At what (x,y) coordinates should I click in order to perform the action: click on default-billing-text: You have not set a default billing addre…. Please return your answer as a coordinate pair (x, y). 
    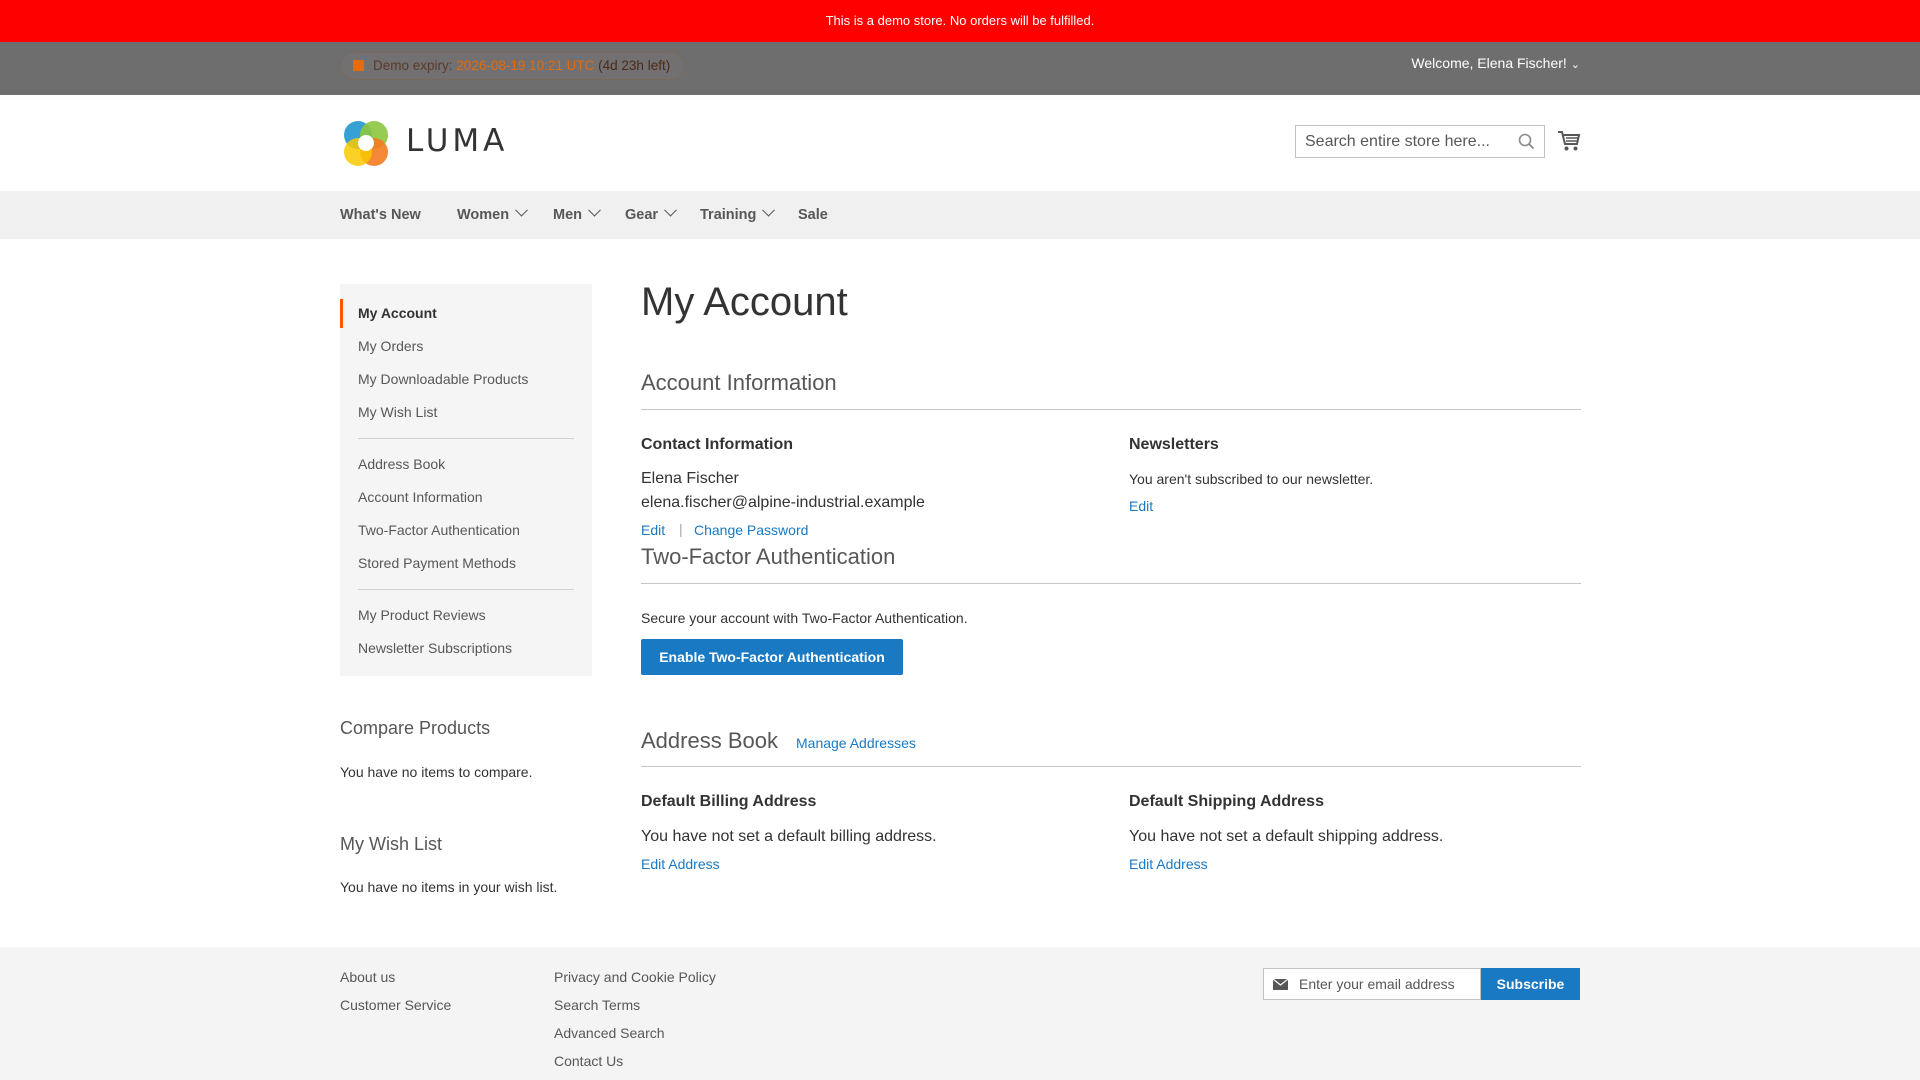
    Looking at the image, I should click on (789, 836).